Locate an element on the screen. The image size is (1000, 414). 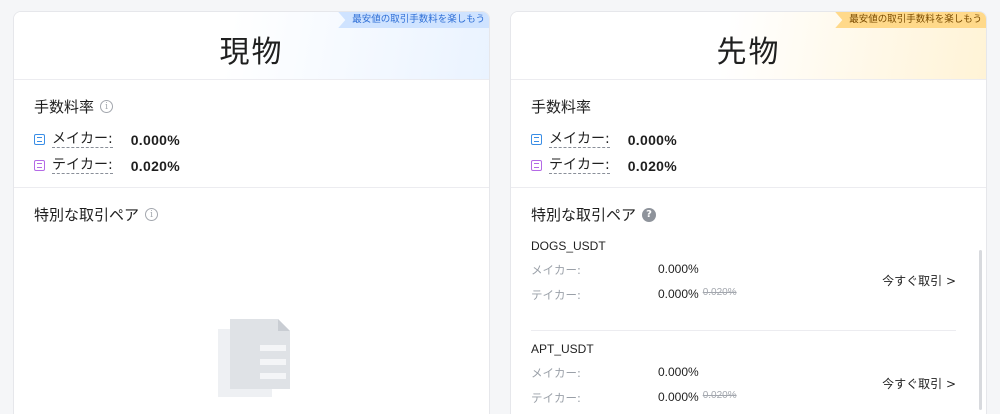
futures-taker-row: テイカー: 0.020% is located at coordinates (748, 165).